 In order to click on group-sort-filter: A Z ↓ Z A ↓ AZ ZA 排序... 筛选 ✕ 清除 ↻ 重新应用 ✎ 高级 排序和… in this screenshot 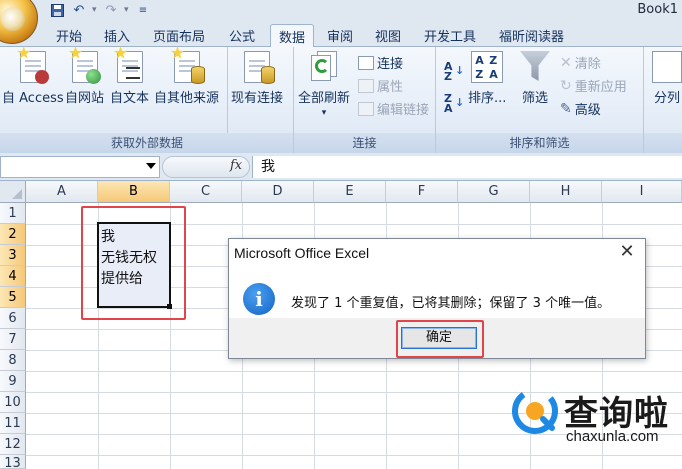, I will do `click(540, 100)`.